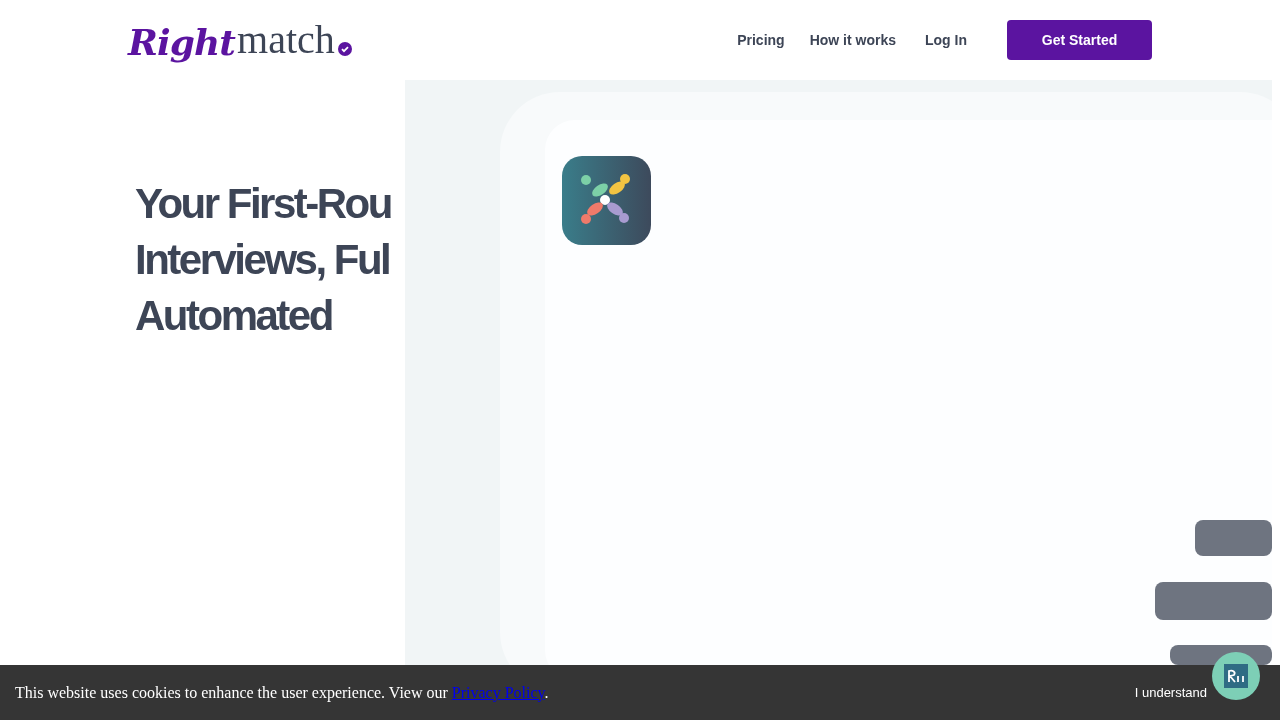 The height and width of the screenshot is (720, 1280). I want to click on nav-link: How it works, so click(852, 40).